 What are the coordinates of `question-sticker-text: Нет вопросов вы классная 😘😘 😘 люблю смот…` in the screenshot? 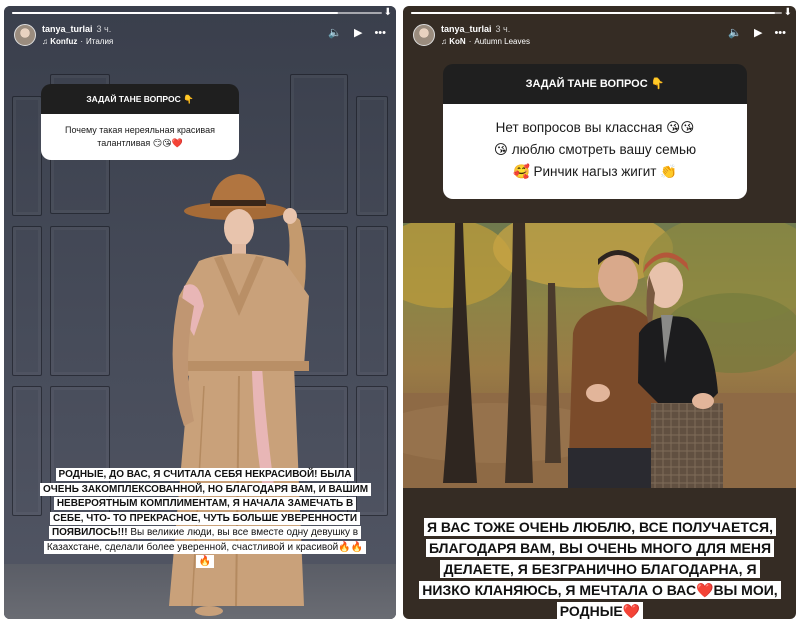 It's located at (595, 151).